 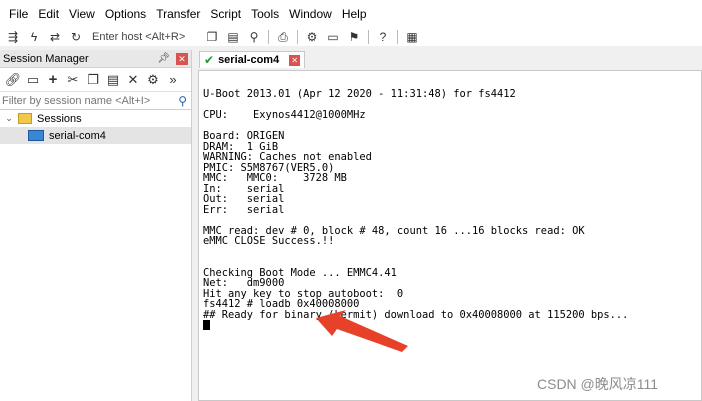 What do you see at coordinates (182, 58) in the screenshot?
I see `close-icon: ✕` at bounding box center [182, 58].